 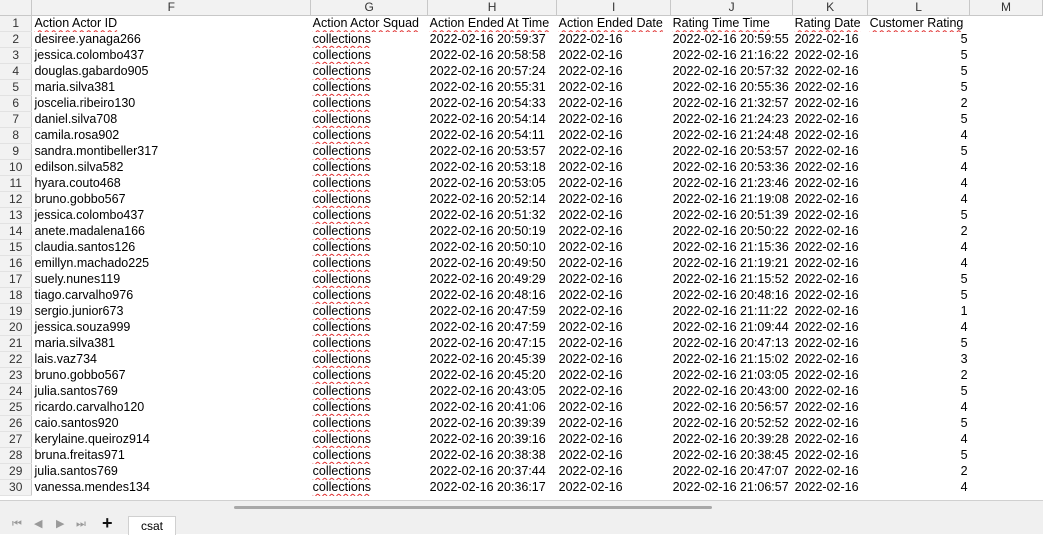 What do you see at coordinates (614, 8) in the screenshot?
I see `column-header-i: I` at bounding box center [614, 8].